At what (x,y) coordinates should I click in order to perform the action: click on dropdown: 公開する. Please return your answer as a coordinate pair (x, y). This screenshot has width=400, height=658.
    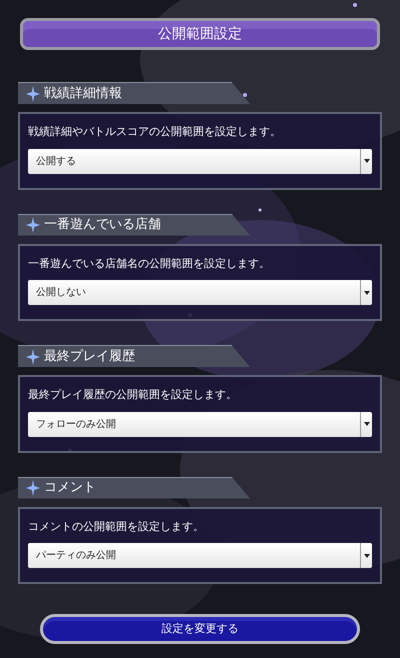
    Looking at the image, I should click on (200, 161).